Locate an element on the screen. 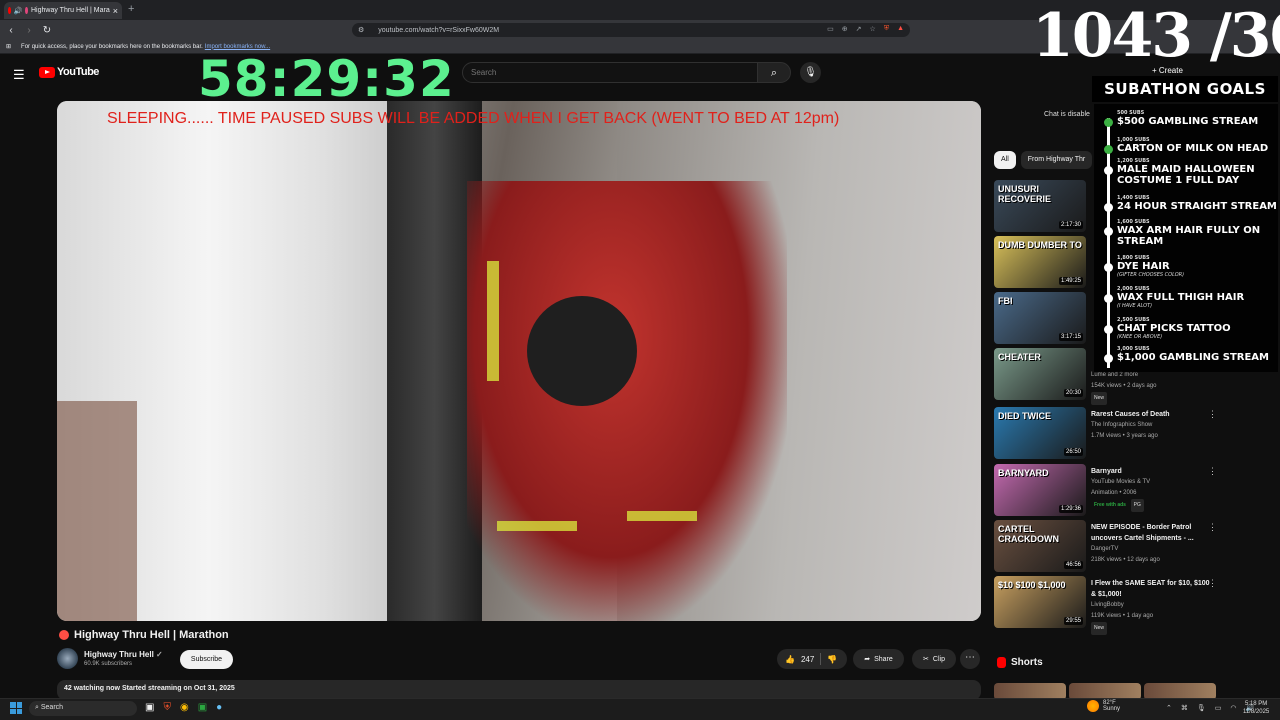 The height and width of the screenshot is (720, 1280). goal-item: 1,600 SUBS WAX ARM HAIR FULLY ON STREAM is located at coordinates (1197, 233).